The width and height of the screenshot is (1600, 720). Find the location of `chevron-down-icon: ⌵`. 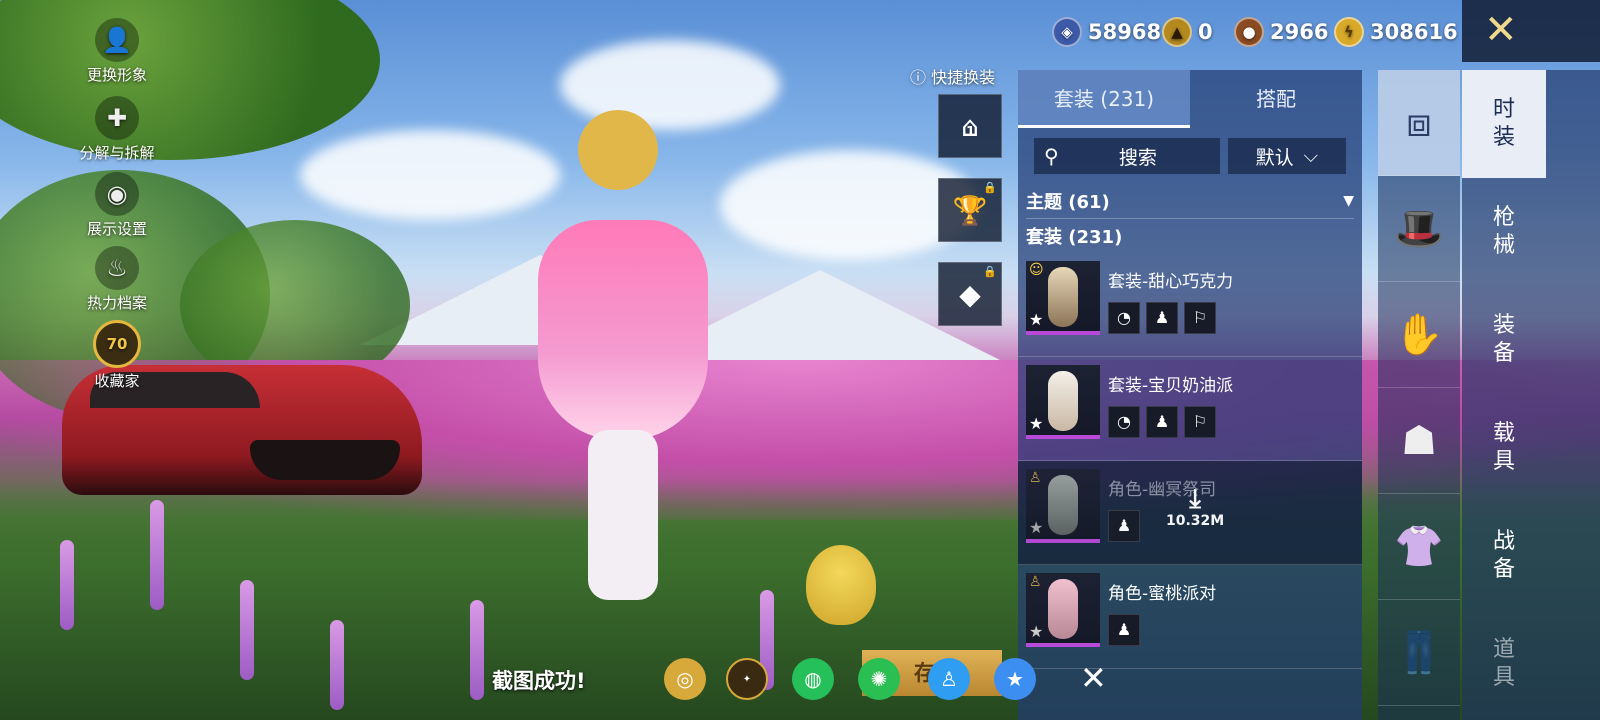

chevron-down-icon: ⌵ is located at coordinates (1311, 156).